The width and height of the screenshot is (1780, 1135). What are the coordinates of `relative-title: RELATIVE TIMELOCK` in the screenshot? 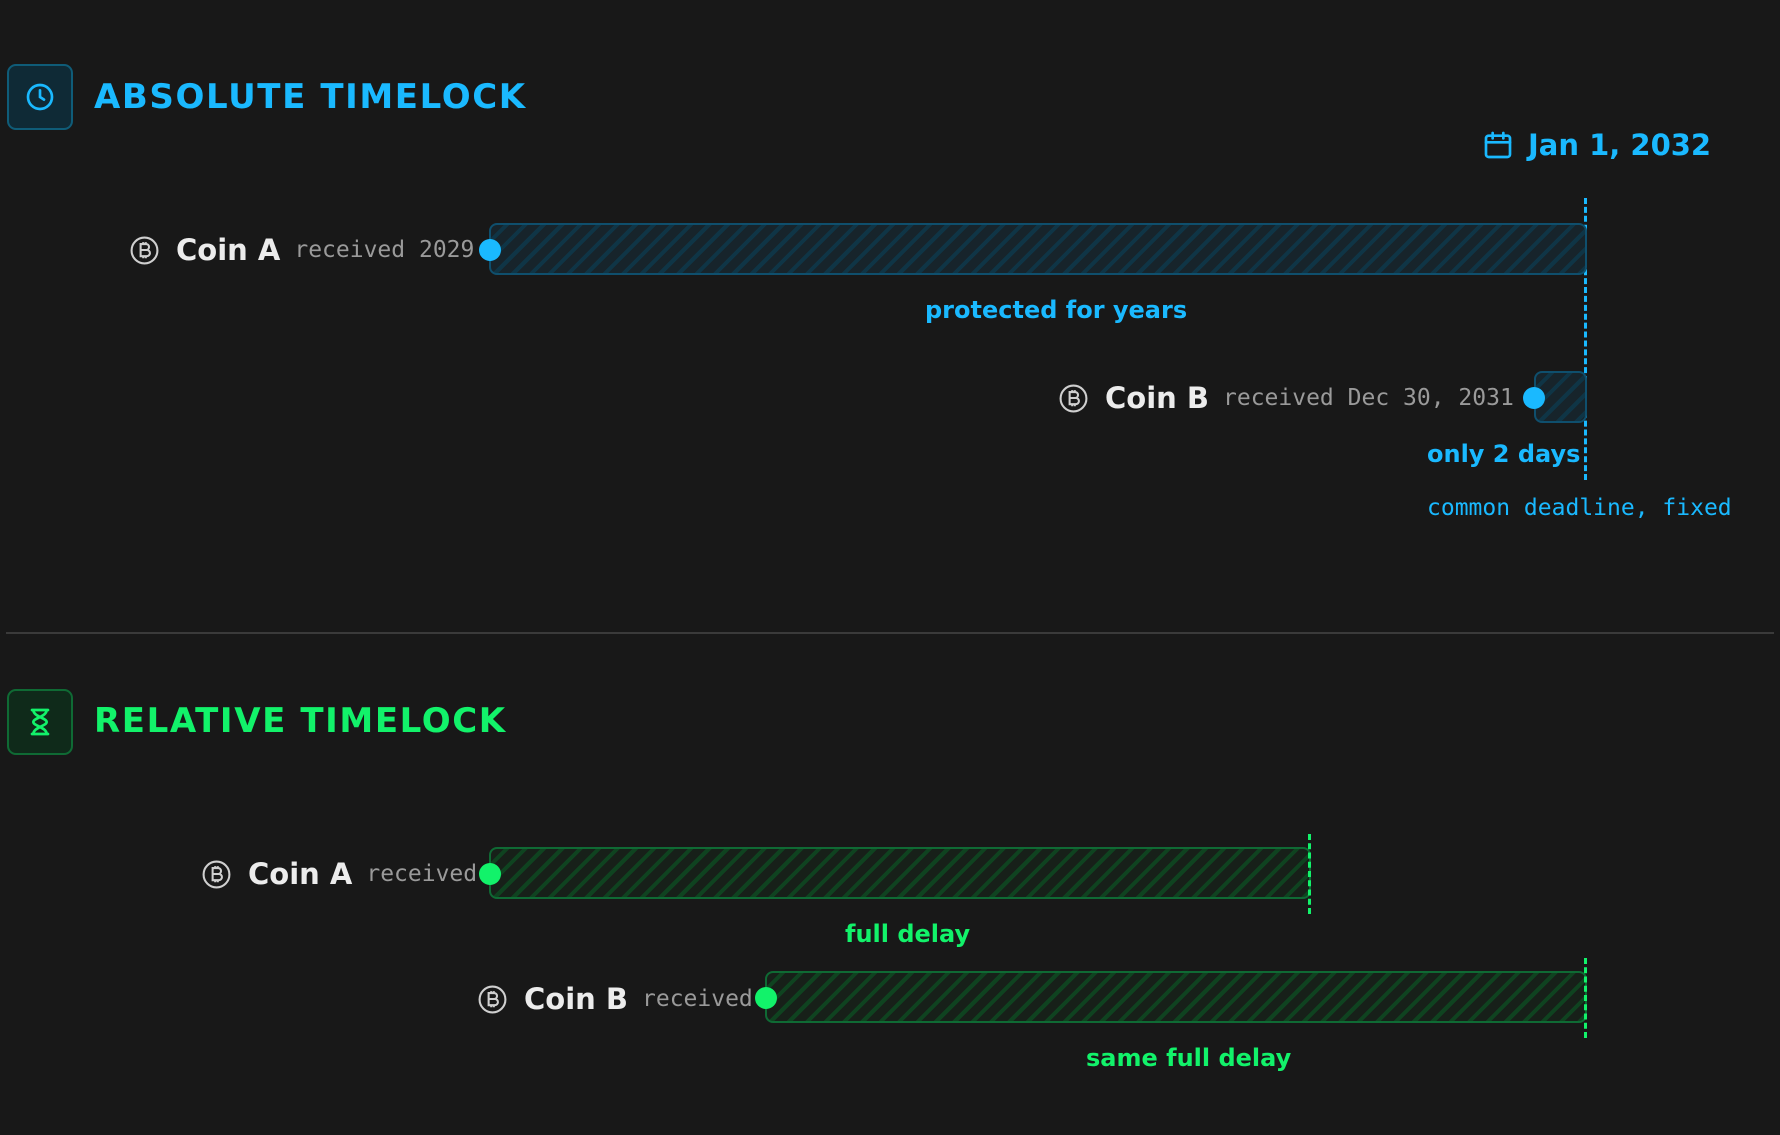 It's located at (300, 721).